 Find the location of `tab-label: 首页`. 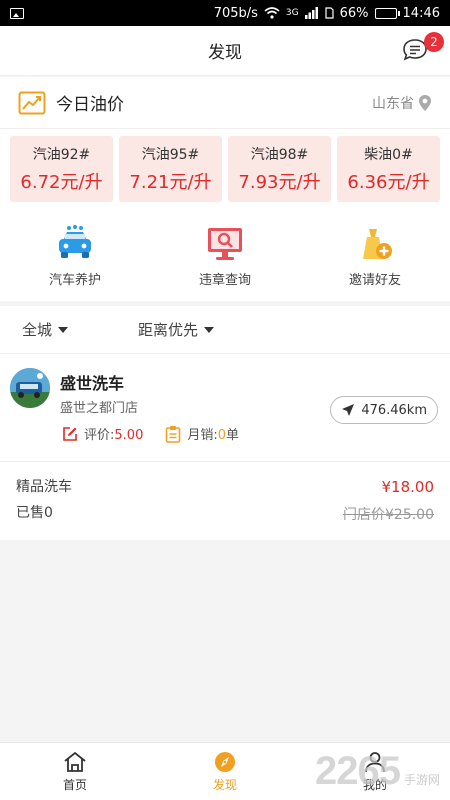

tab-label: 首页 is located at coordinates (74, 784).